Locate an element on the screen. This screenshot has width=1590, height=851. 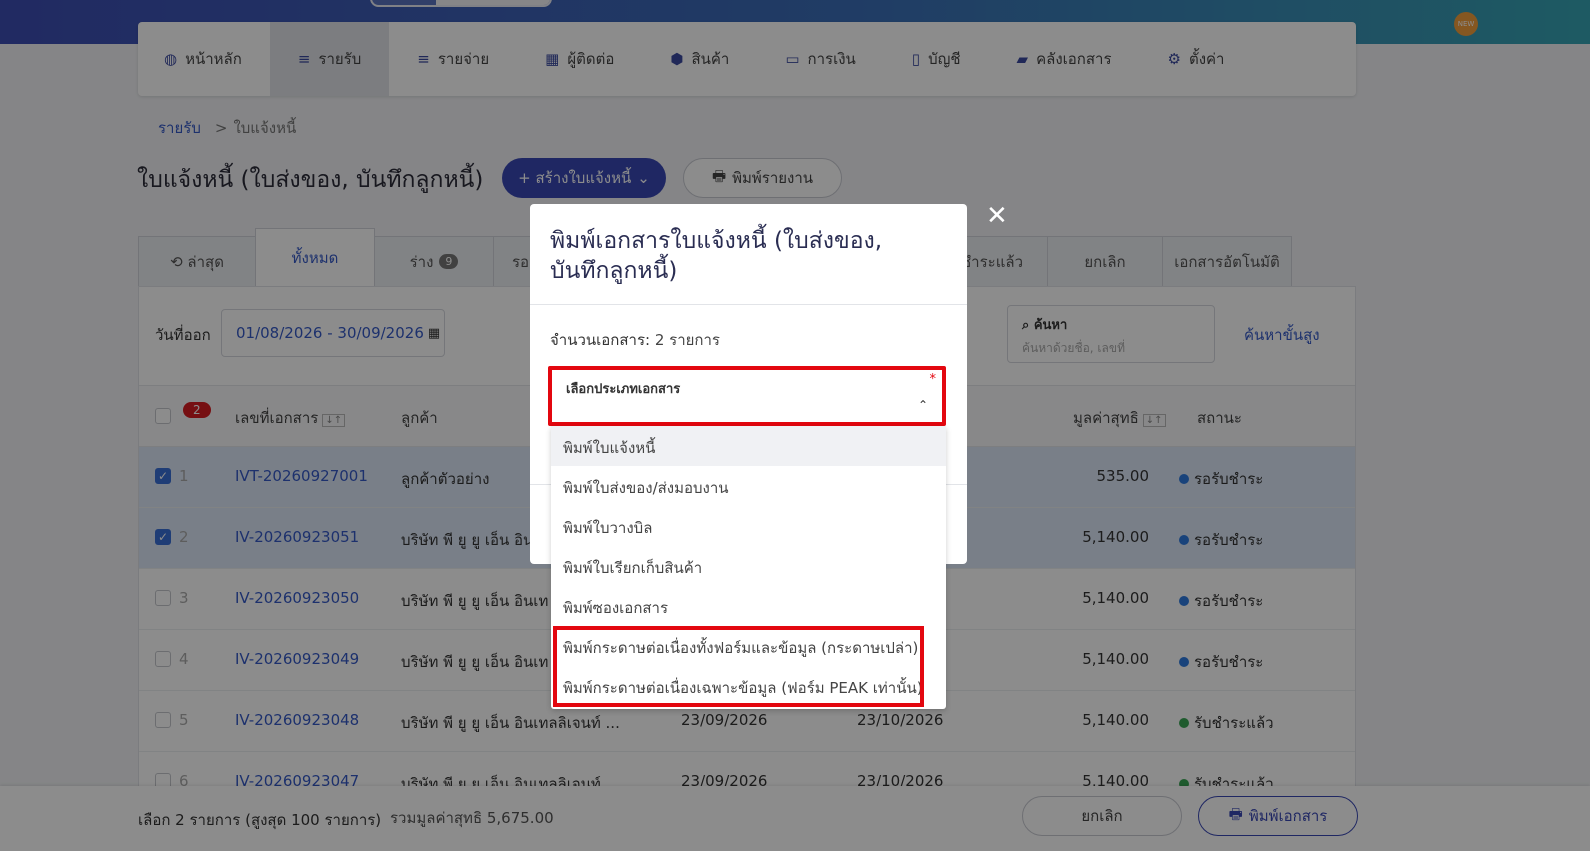
document-count-label: จำนวนเอกสาร: is located at coordinates (600, 340).